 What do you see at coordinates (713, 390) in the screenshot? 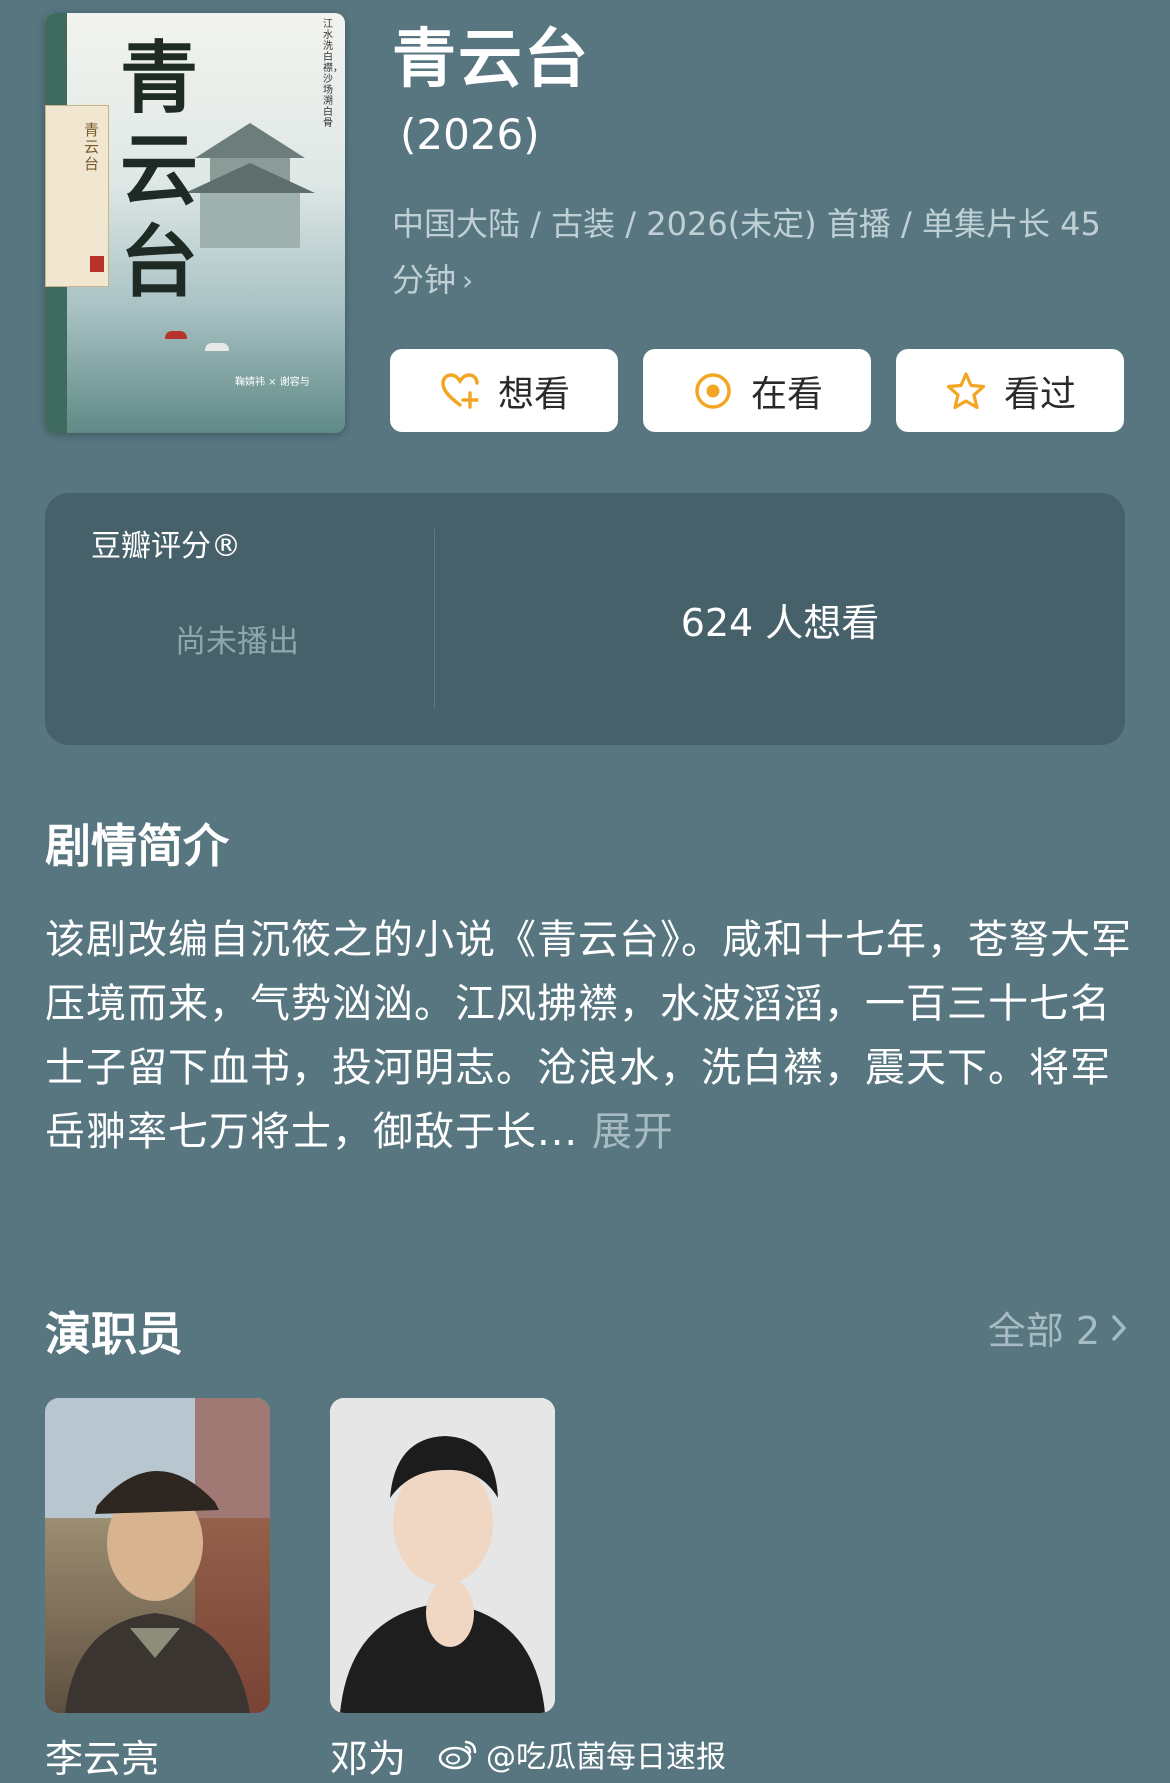
I see `target-circle-icon` at bounding box center [713, 390].